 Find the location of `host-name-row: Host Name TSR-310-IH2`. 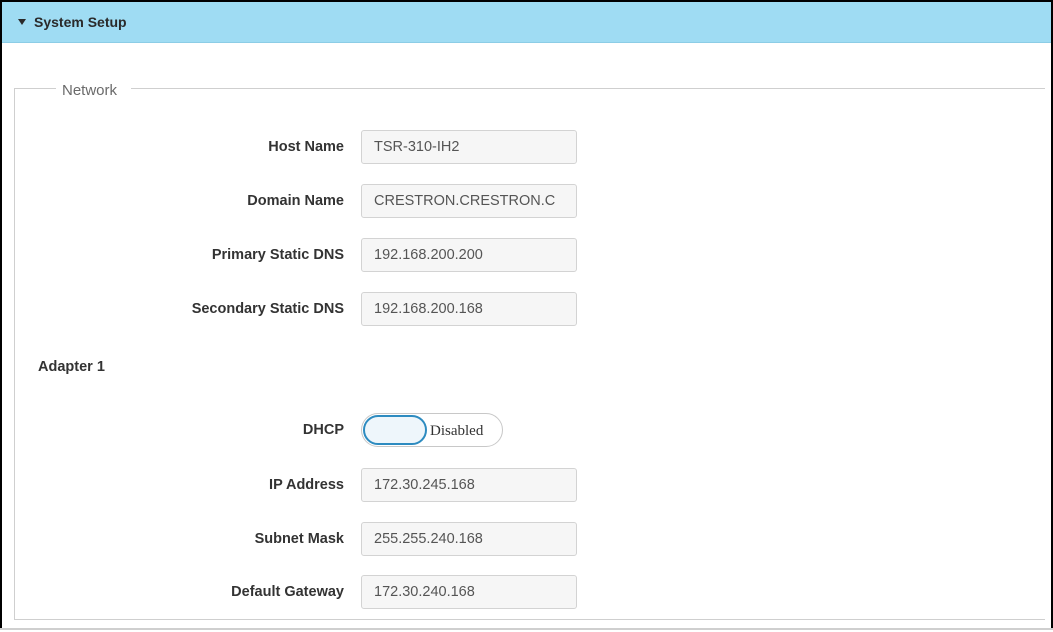

host-name-row: Host Name TSR-310-IH2 is located at coordinates (288, 147).